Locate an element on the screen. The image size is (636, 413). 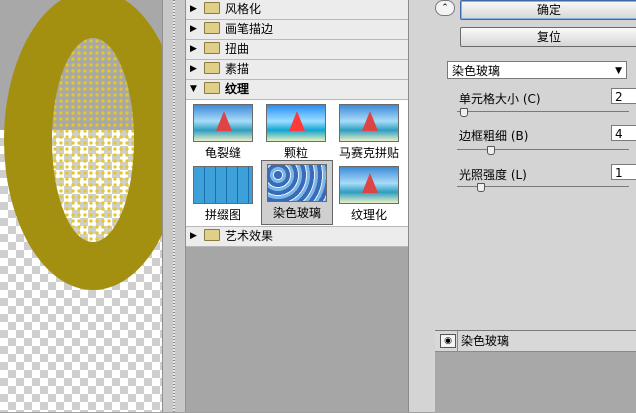
border-thickness-slider is located at coordinates (546, 150).